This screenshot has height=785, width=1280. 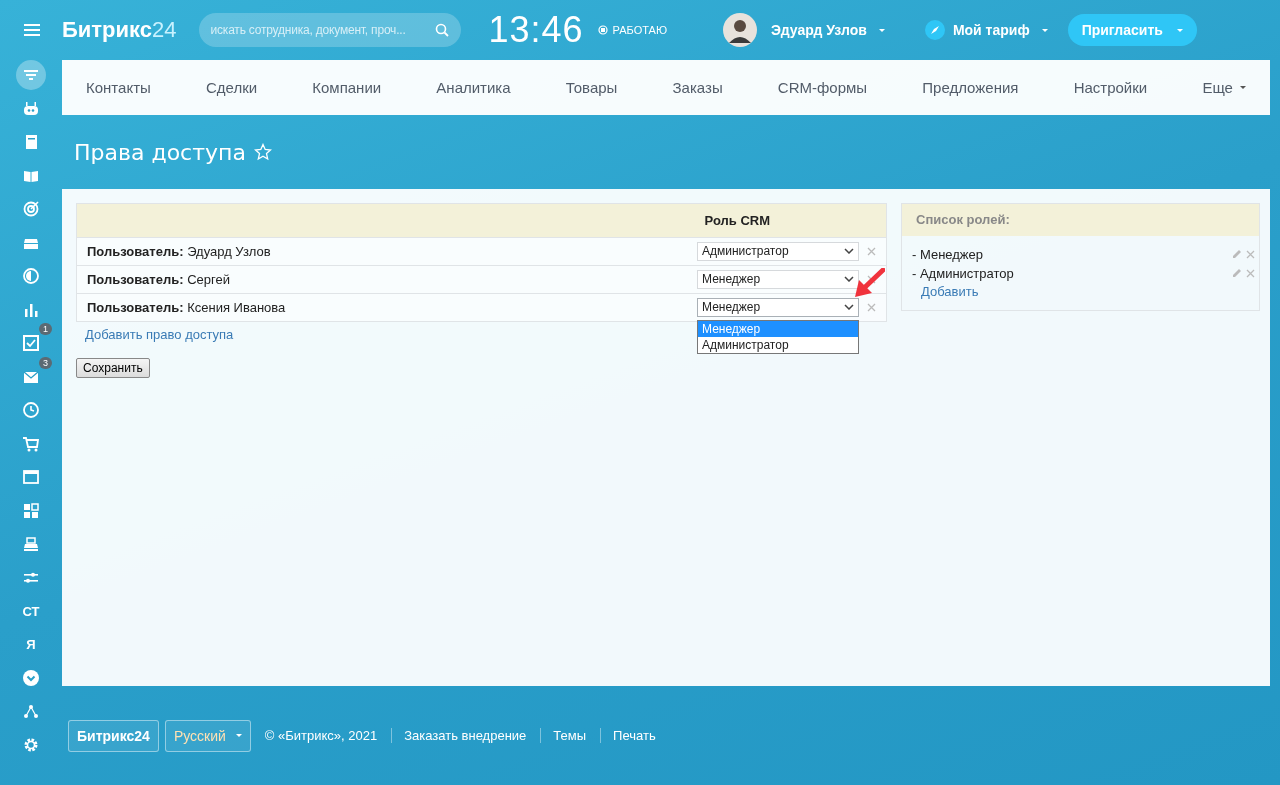 What do you see at coordinates (179, 251) in the screenshot?
I see `user-label: Пользователь: Эдуард Узлов` at bounding box center [179, 251].